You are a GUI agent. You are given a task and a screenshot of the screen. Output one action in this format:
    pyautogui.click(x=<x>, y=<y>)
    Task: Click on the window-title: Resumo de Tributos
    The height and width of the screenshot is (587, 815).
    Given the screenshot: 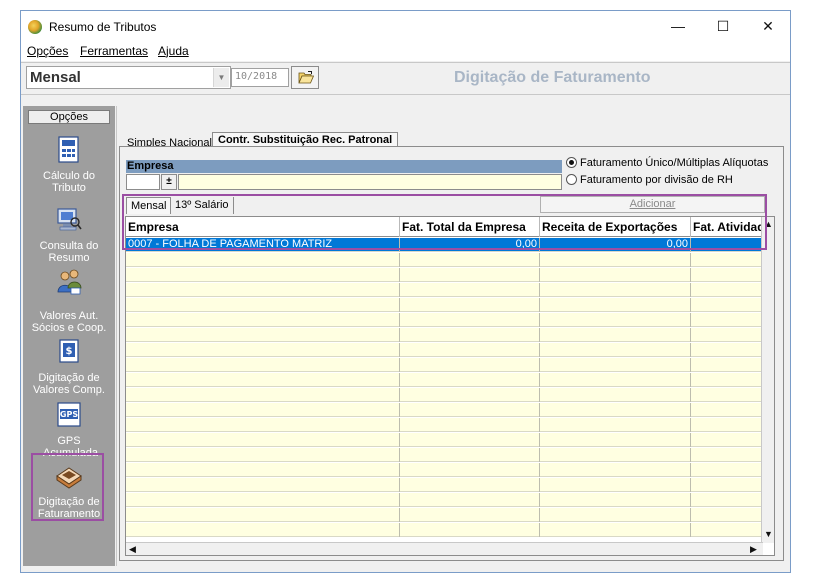 What is the action you would take?
    pyautogui.click(x=103, y=27)
    